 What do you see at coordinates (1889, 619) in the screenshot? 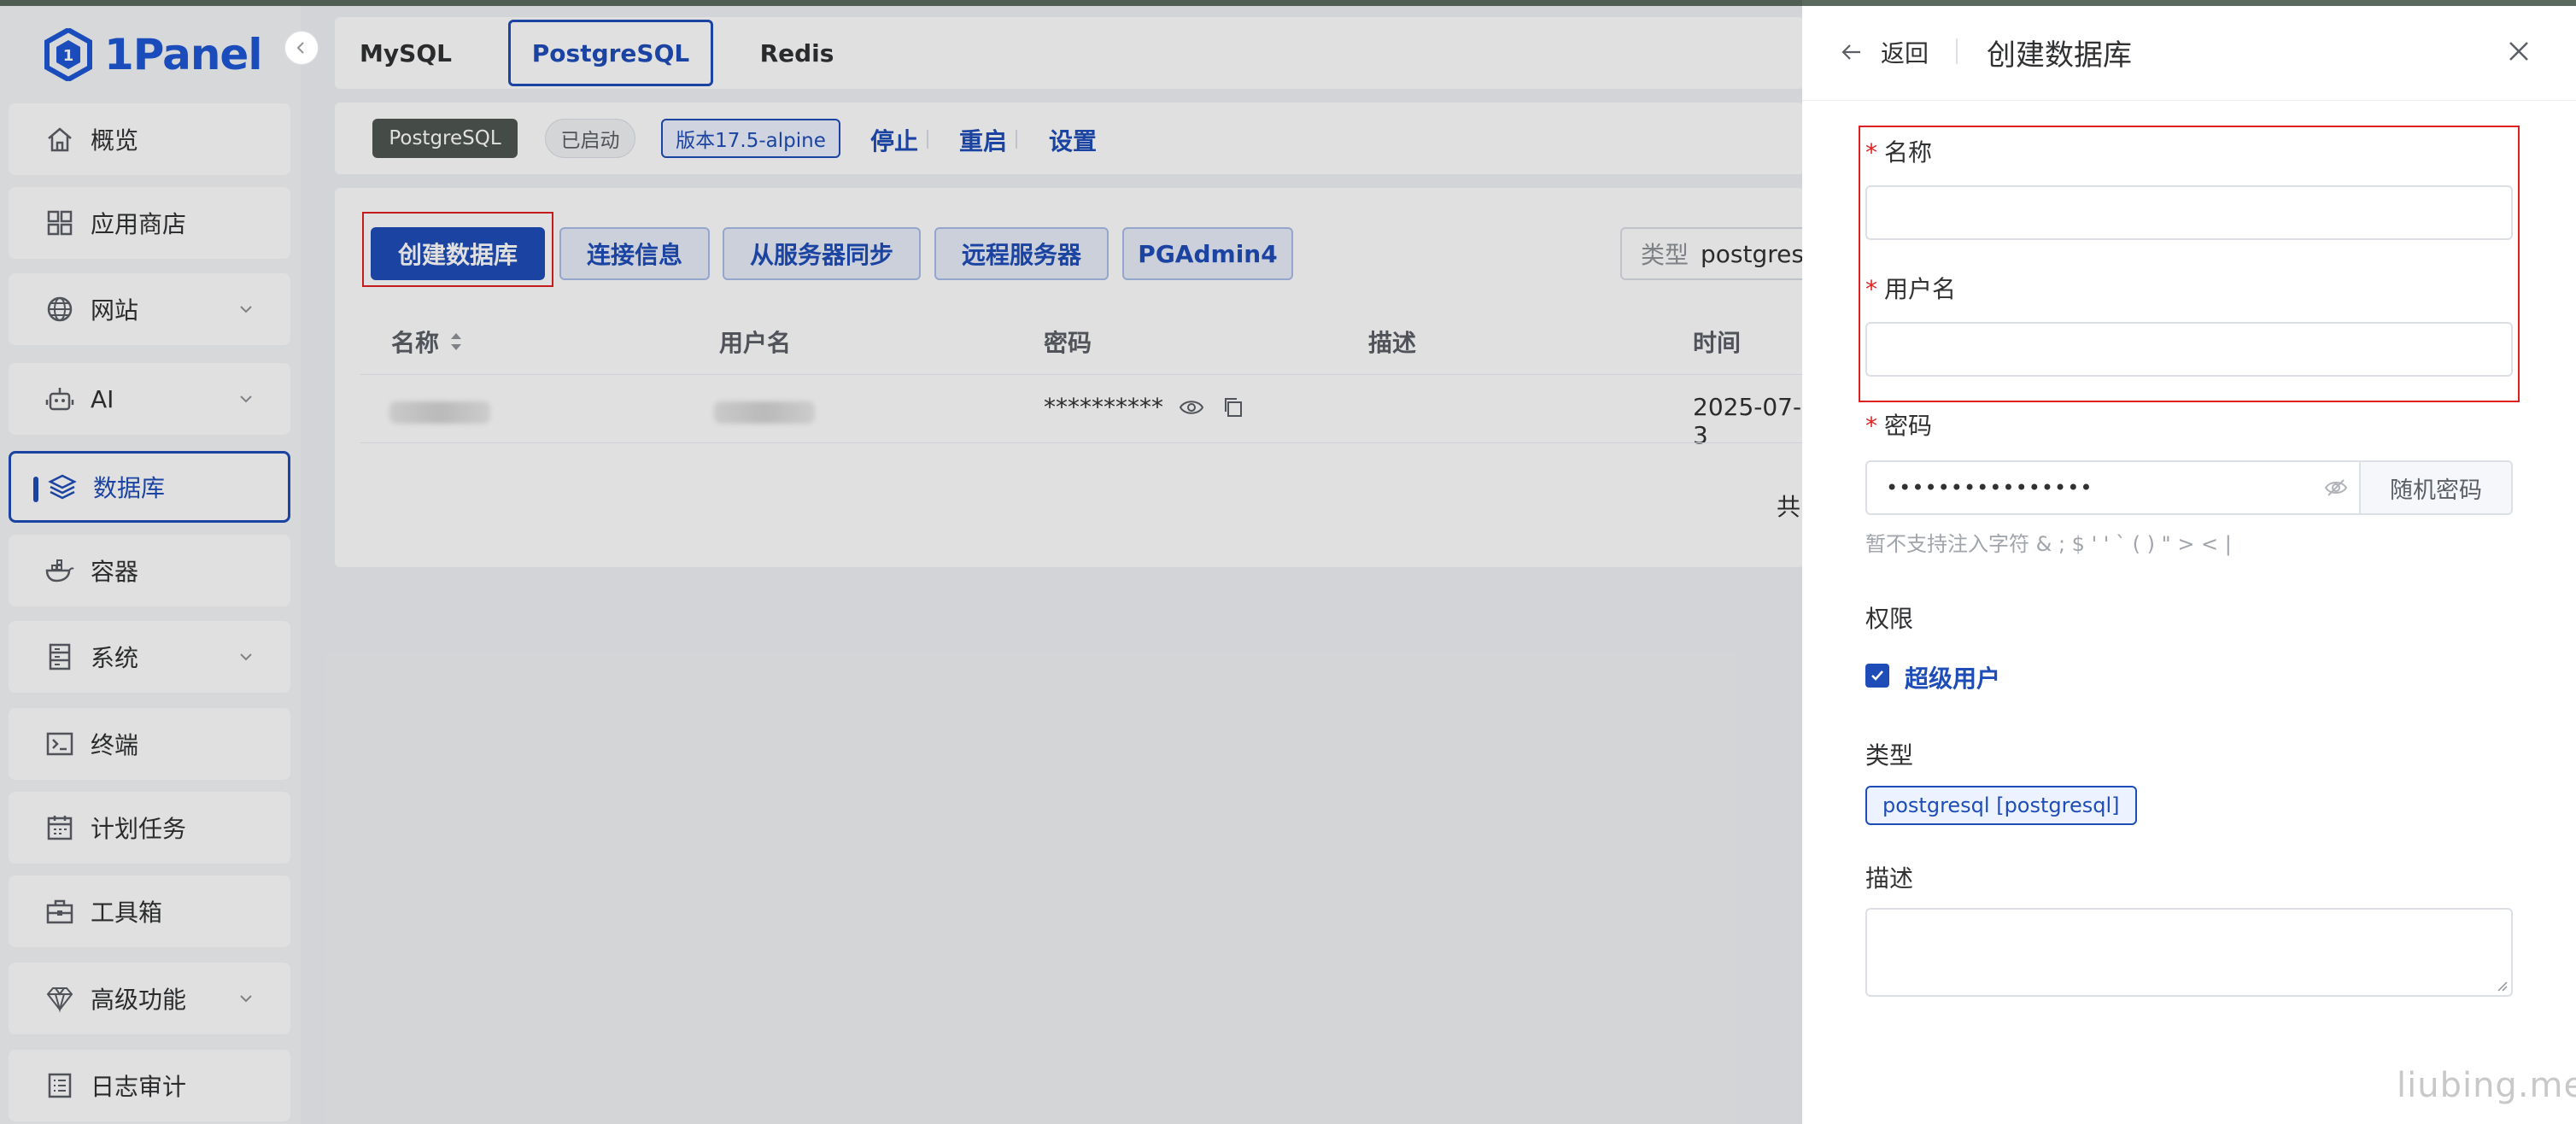
I see `permission-label: 权限` at bounding box center [1889, 619].